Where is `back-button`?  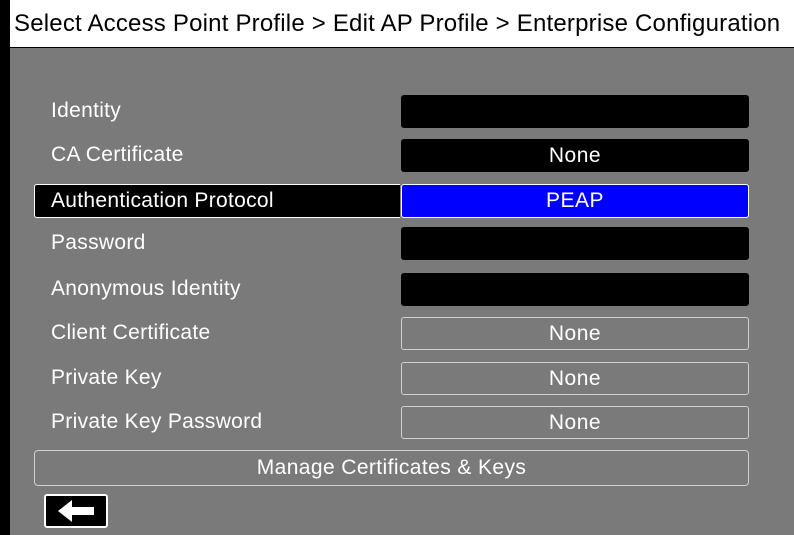
back-button is located at coordinates (76, 511).